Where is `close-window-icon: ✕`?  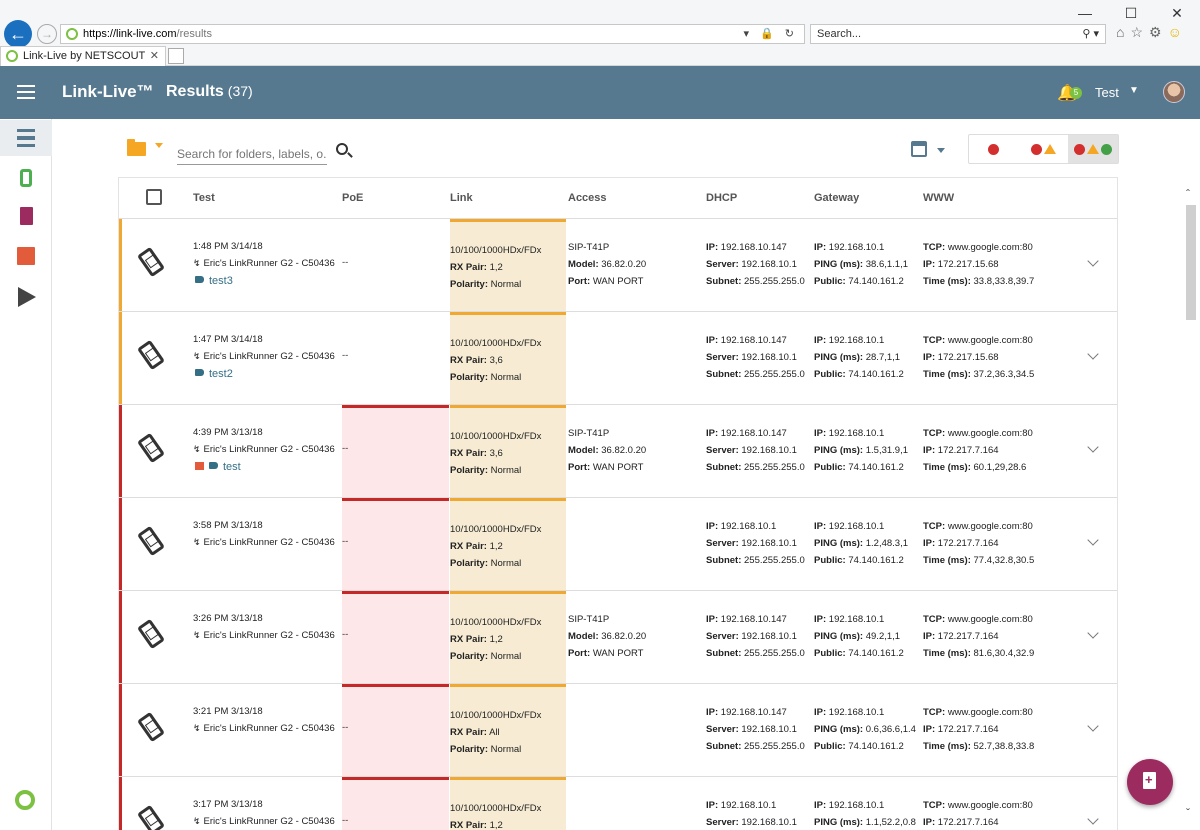
close-window-icon: ✕ is located at coordinates (1177, 13).